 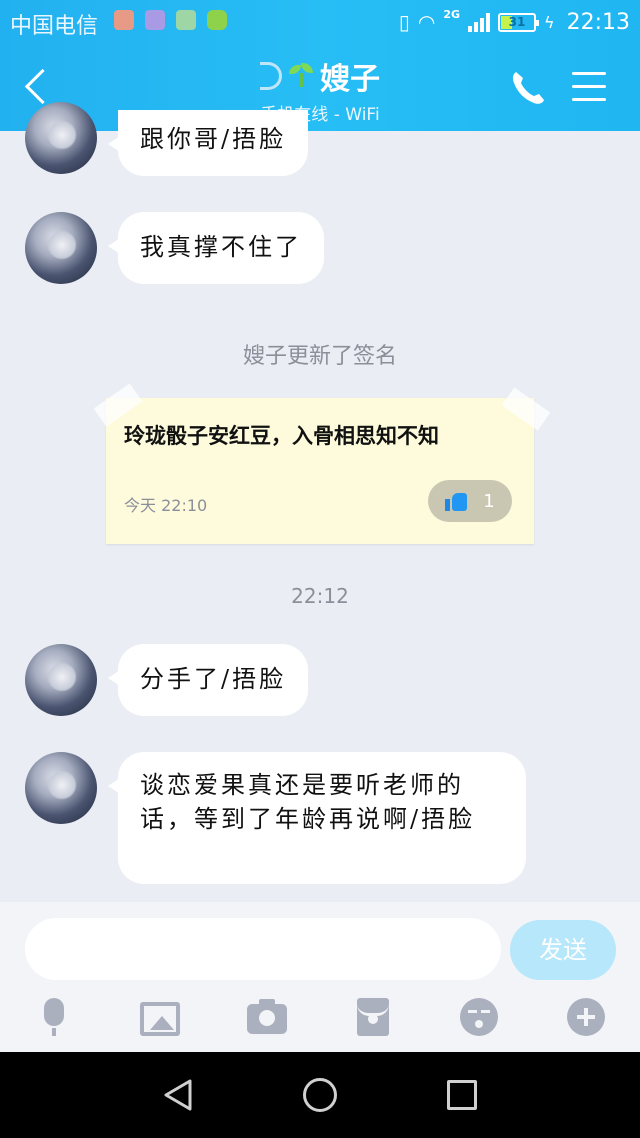 What do you see at coordinates (267, 1018) in the screenshot?
I see `camera-icon` at bounding box center [267, 1018].